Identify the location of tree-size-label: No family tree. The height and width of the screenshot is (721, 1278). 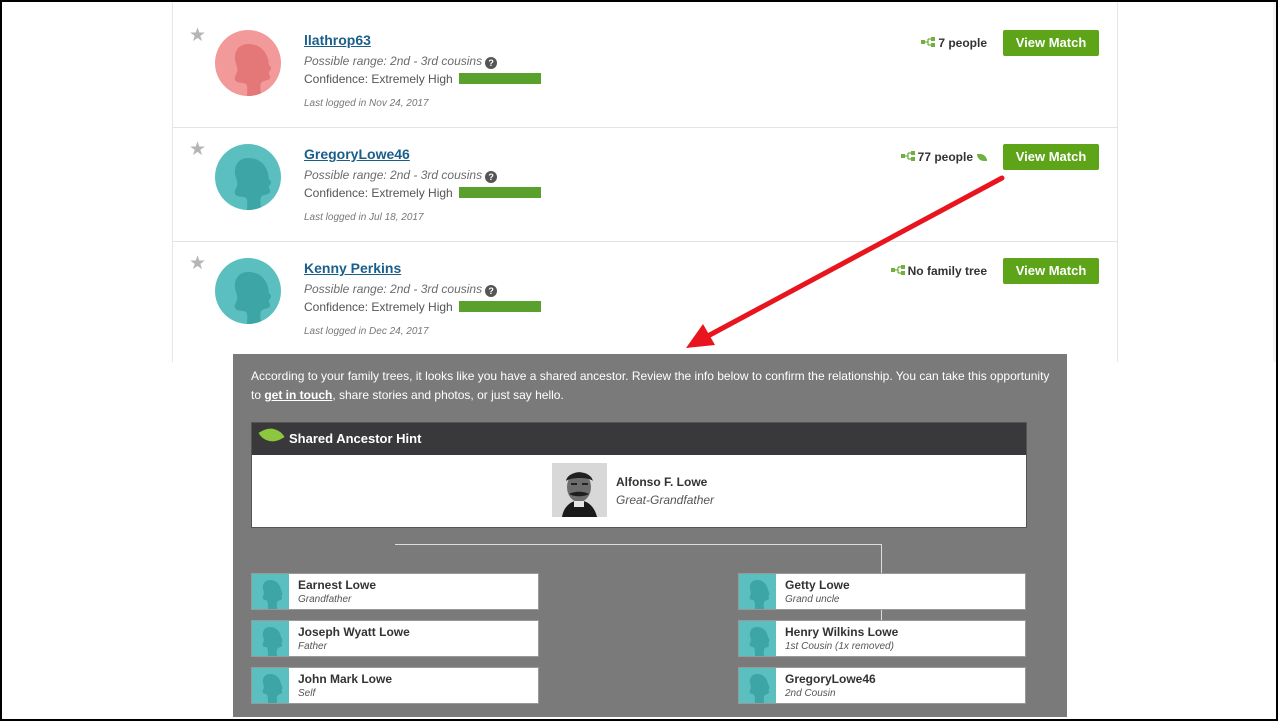
(947, 271).